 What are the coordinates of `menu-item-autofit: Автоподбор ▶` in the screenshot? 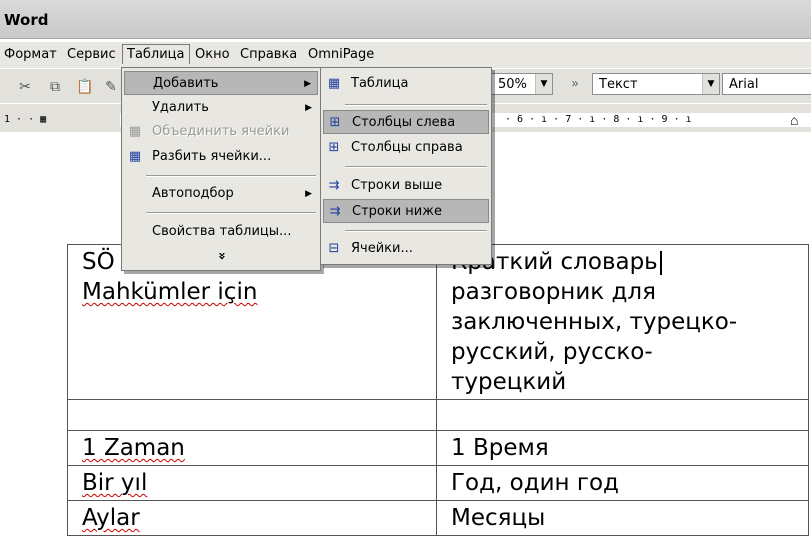 It's located at (221, 194).